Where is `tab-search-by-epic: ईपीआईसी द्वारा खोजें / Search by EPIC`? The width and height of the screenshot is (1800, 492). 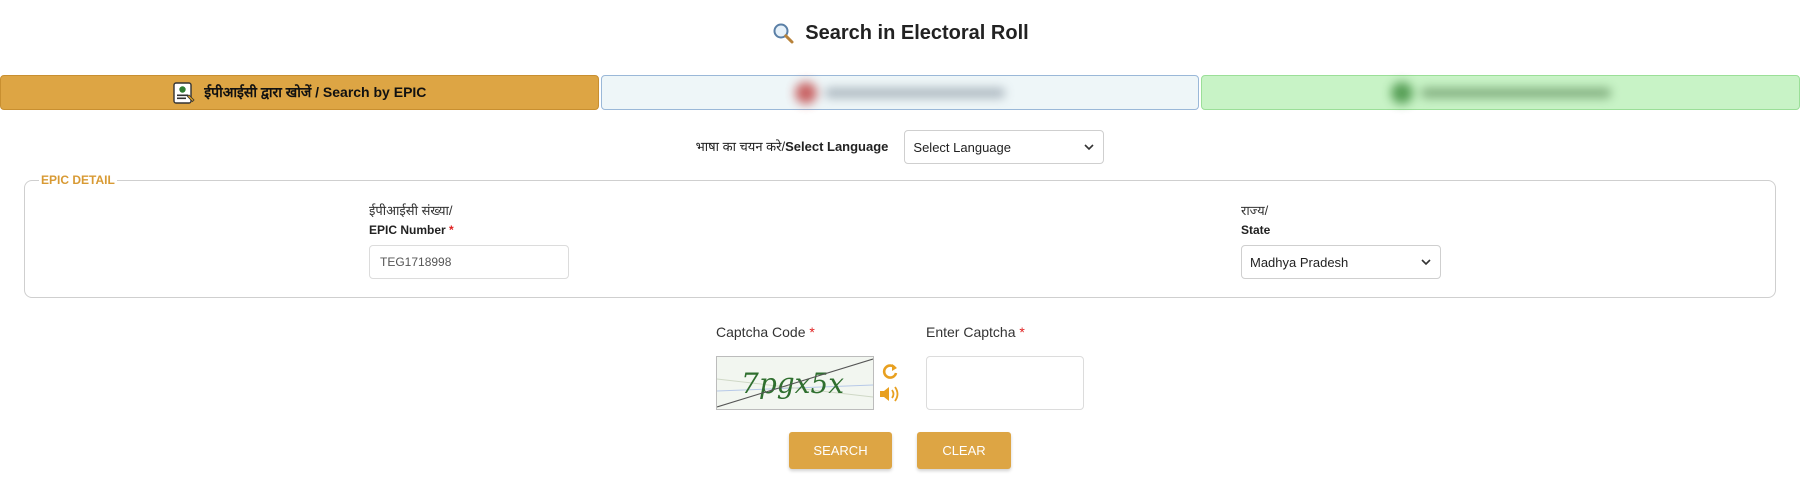
tab-search-by-epic: ईपीआईसी द्वारा खोजें / Search by EPIC is located at coordinates (299, 92).